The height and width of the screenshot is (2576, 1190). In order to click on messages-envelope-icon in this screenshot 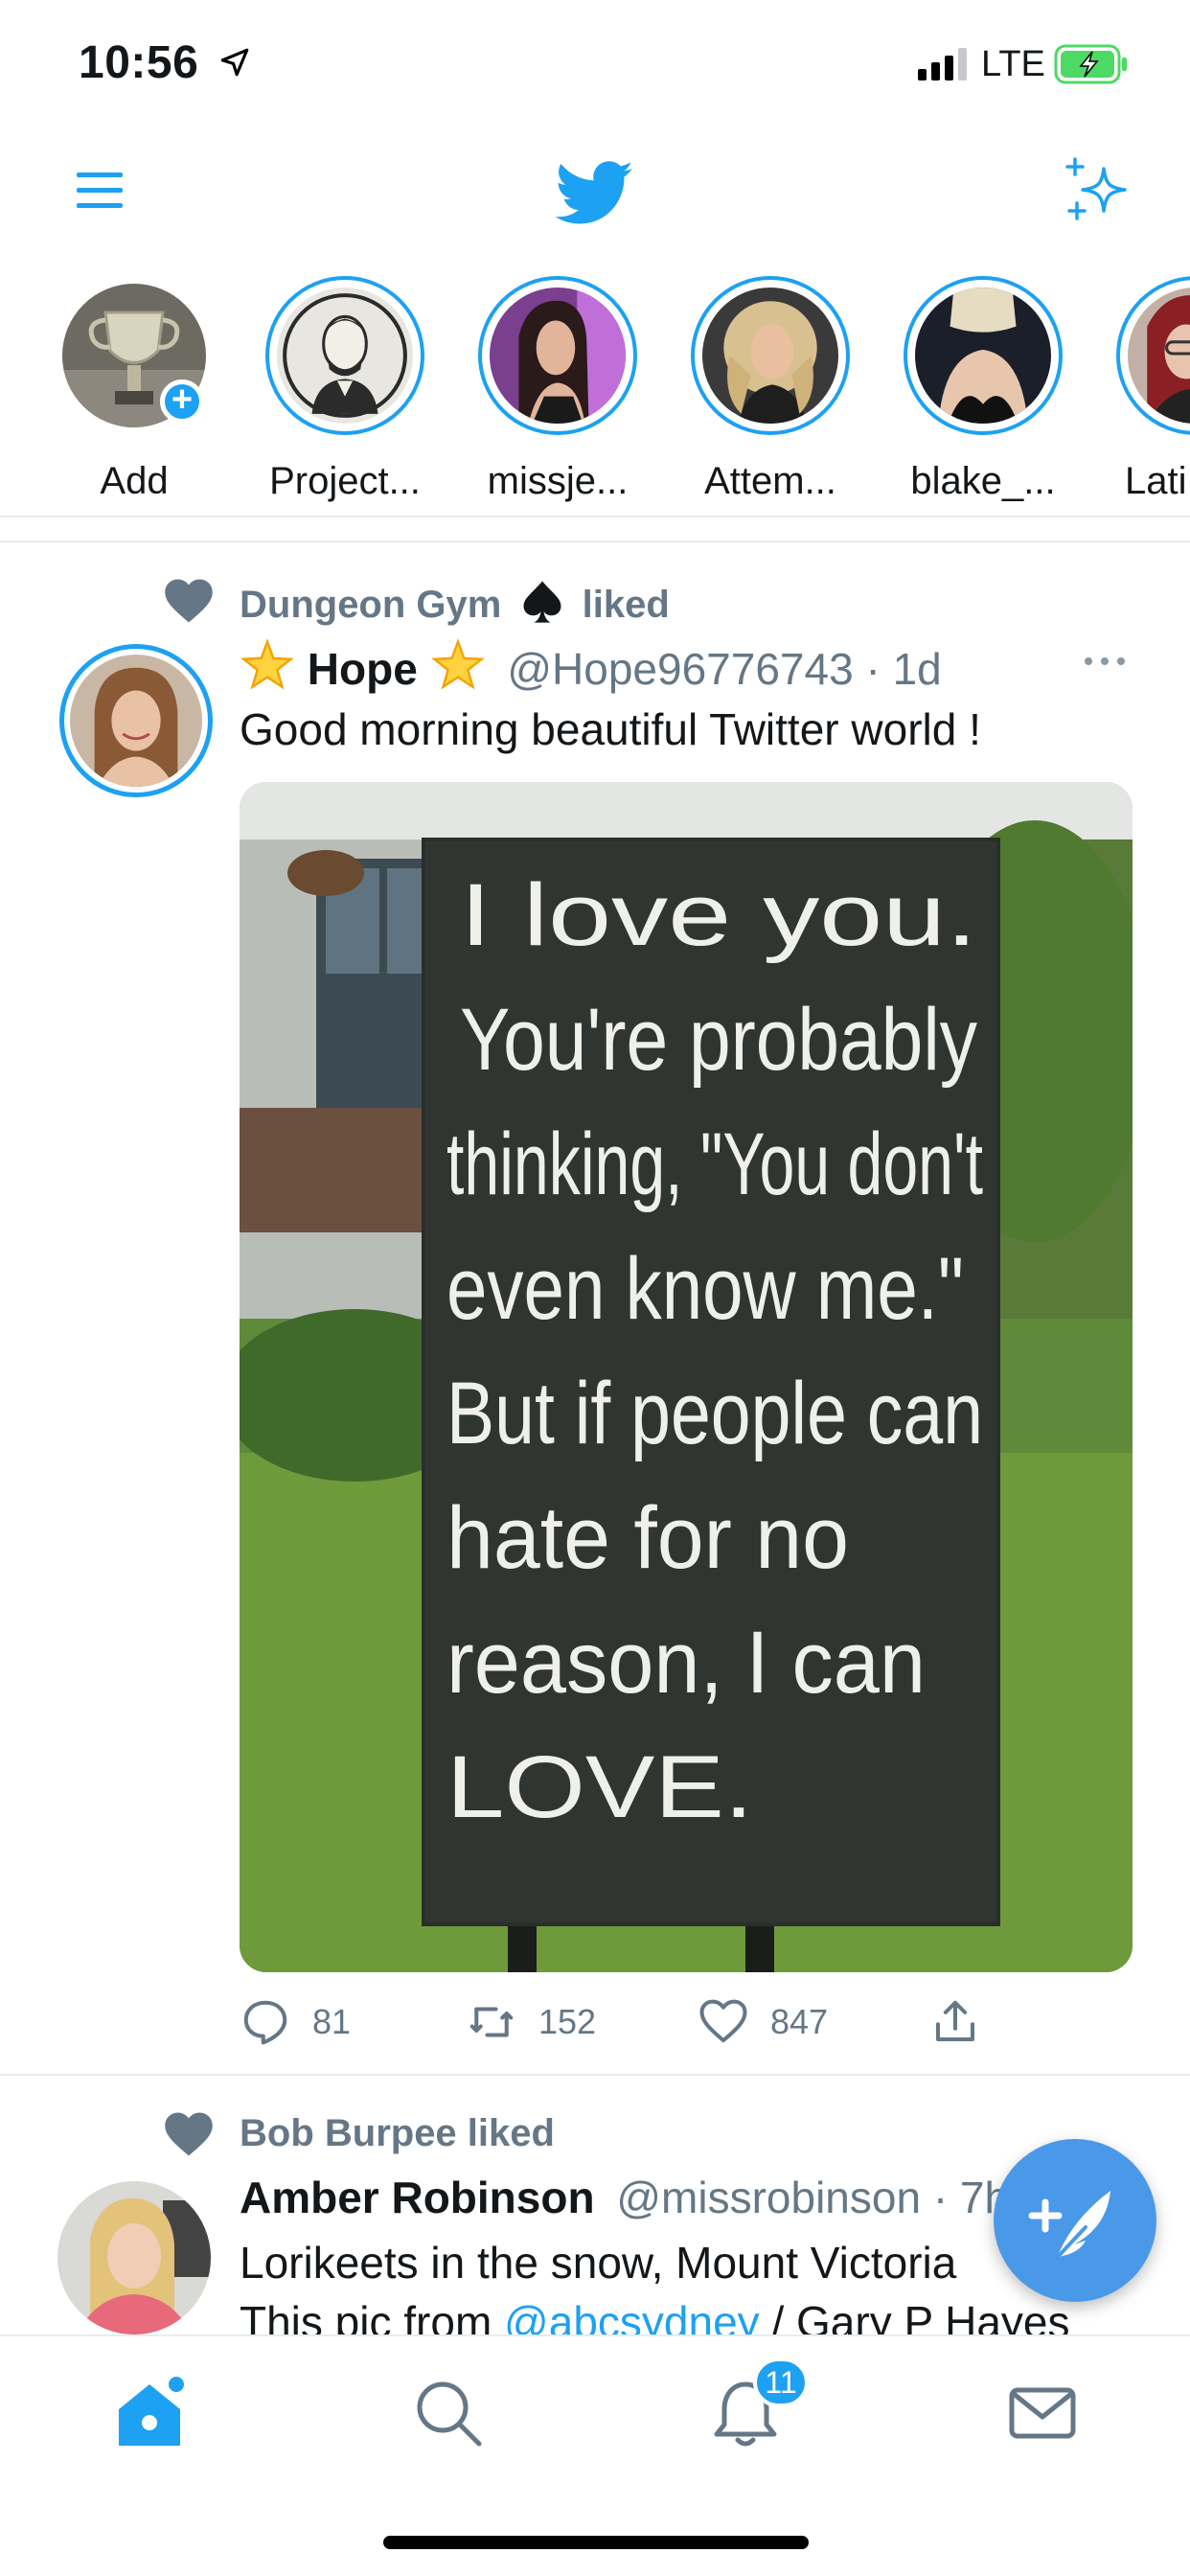, I will do `click(1042, 2413)`.